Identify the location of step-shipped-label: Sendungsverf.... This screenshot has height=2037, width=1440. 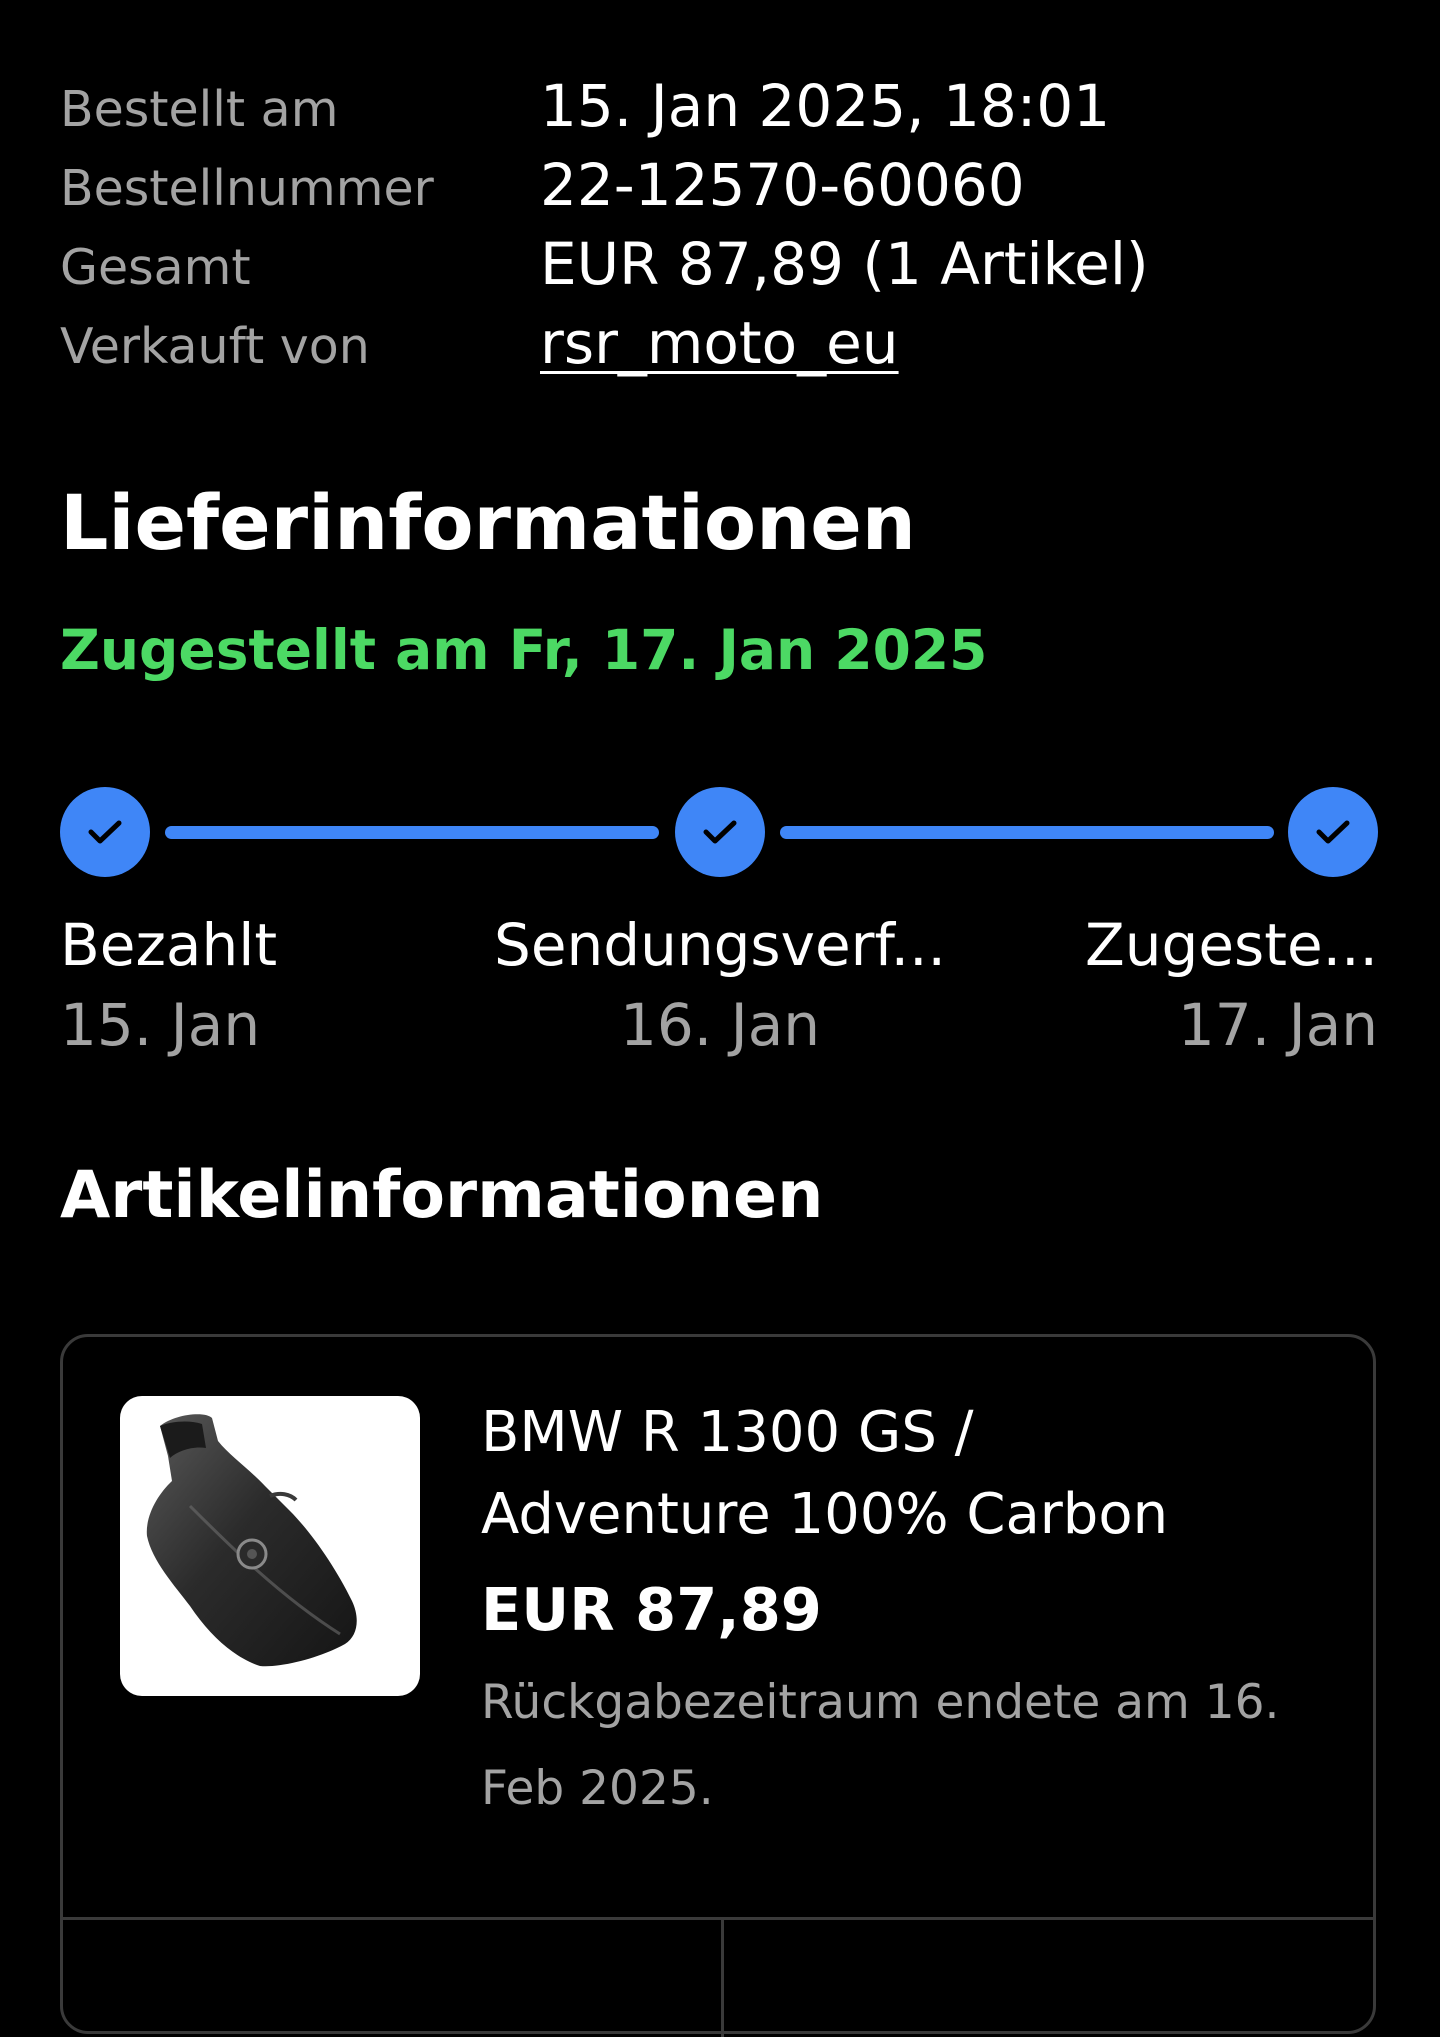
(720, 945).